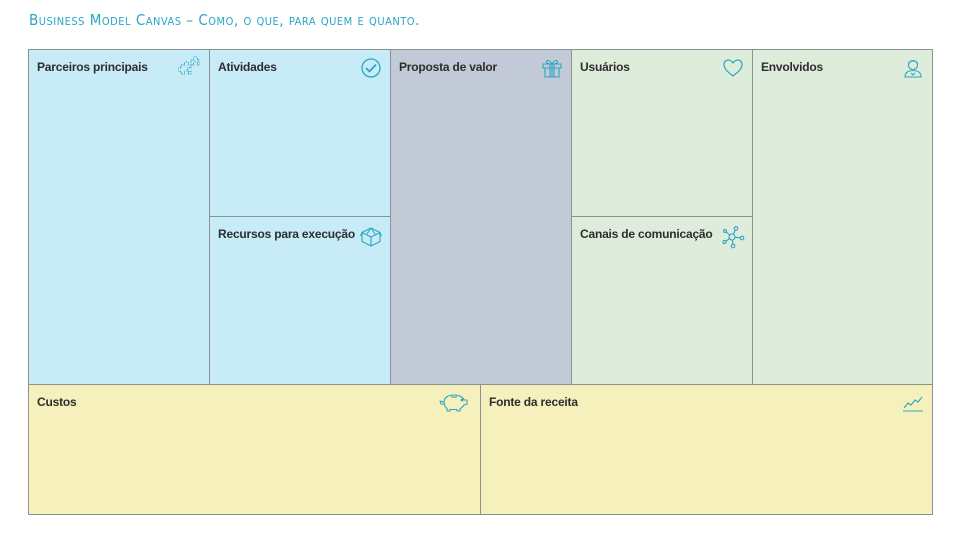 This screenshot has width=960, height=540. Describe the element at coordinates (190, 68) in the screenshot. I see `puzzle-icon` at that location.